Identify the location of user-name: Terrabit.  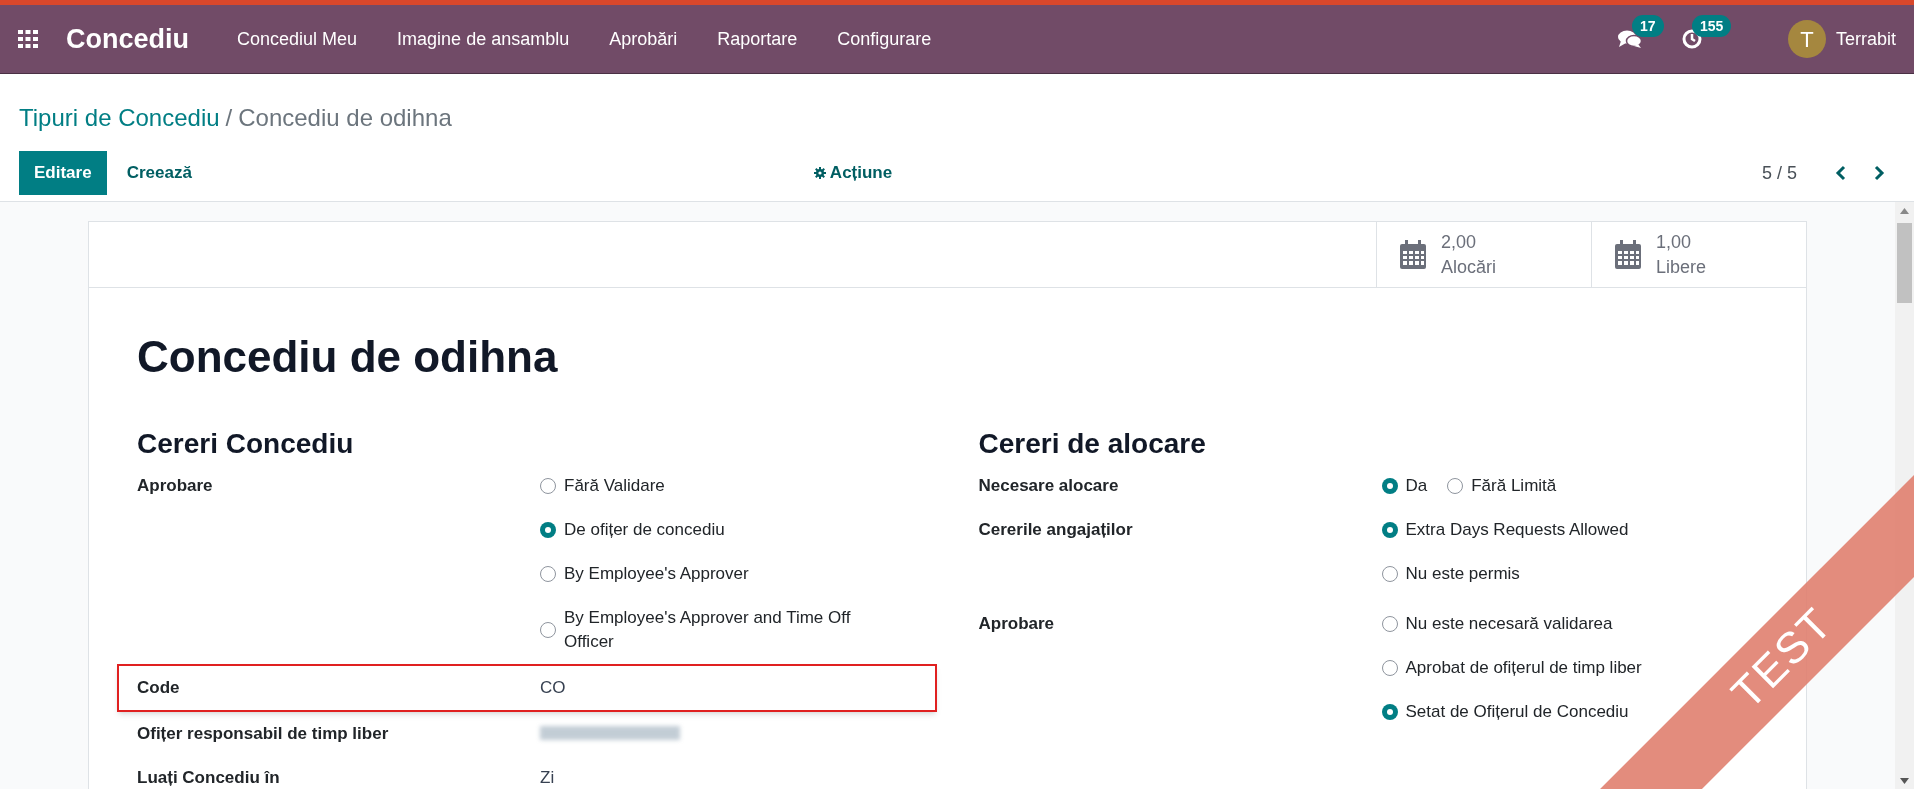
(1865, 39).